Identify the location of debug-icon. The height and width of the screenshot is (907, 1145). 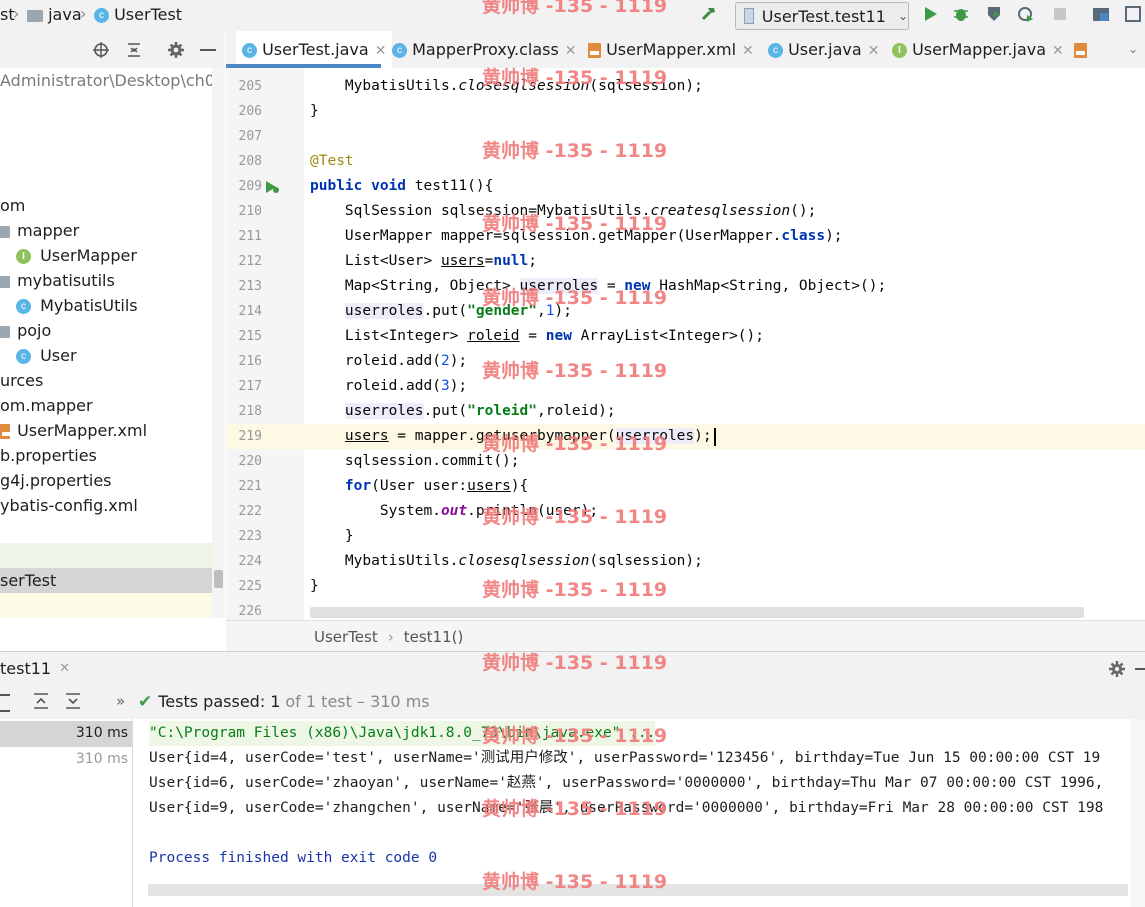
(961, 14).